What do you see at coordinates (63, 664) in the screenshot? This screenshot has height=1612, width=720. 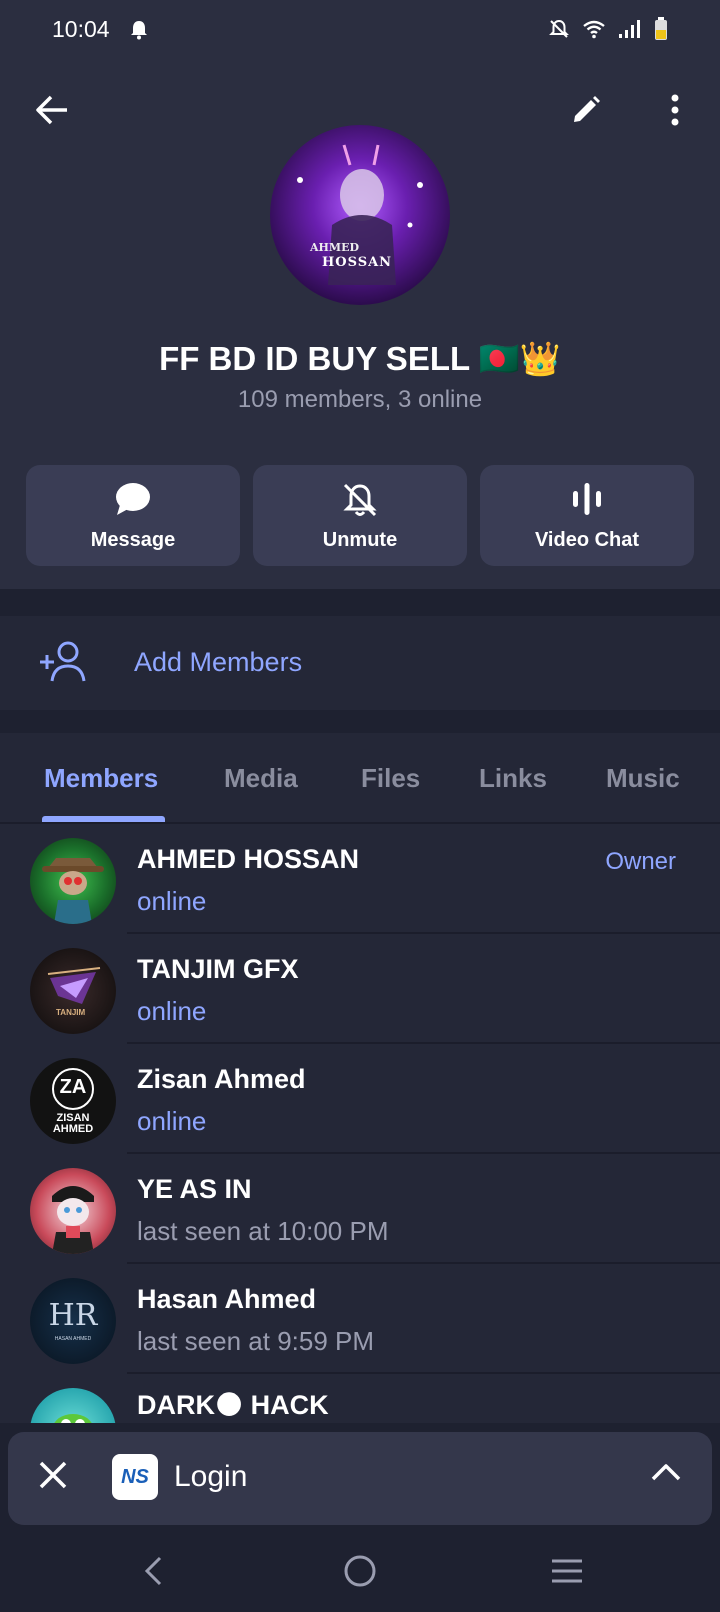 I see `add-person-icon` at bounding box center [63, 664].